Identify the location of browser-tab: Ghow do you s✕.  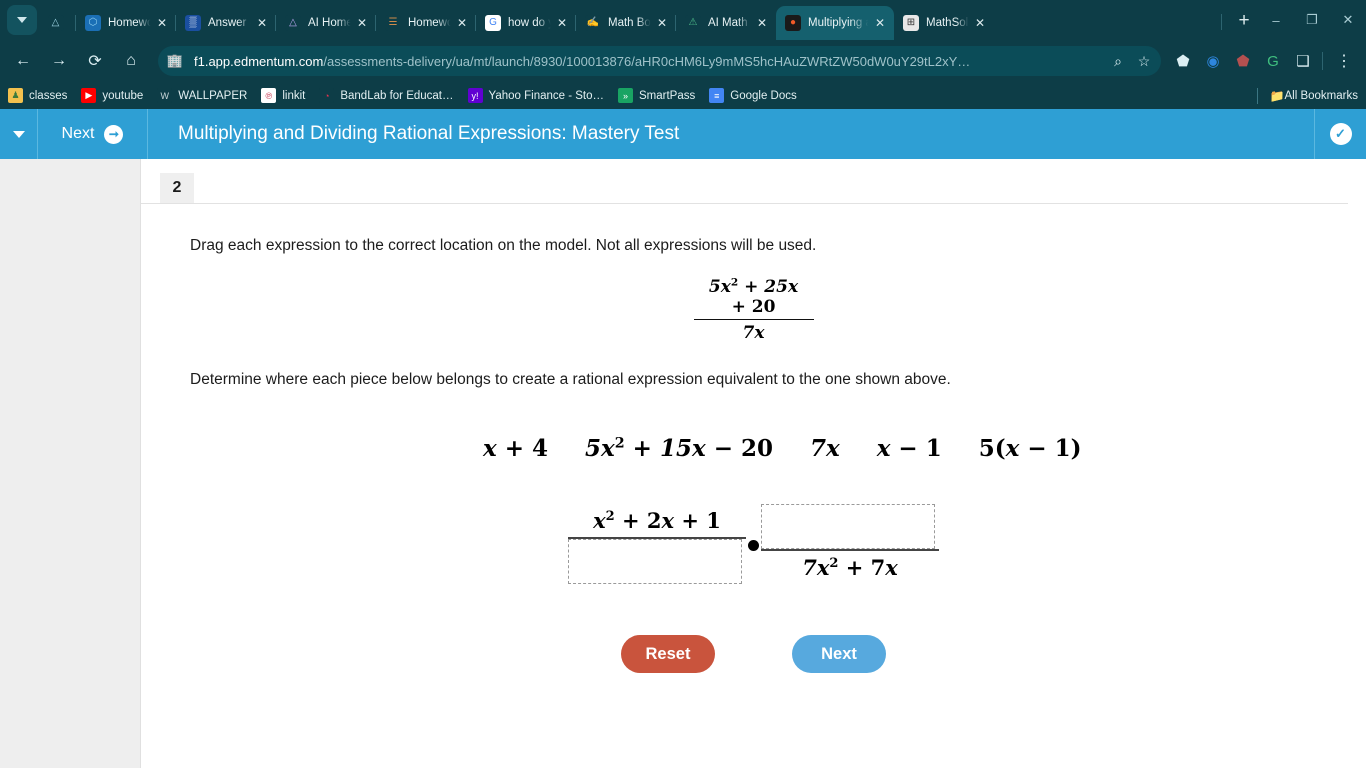
(525, 23).